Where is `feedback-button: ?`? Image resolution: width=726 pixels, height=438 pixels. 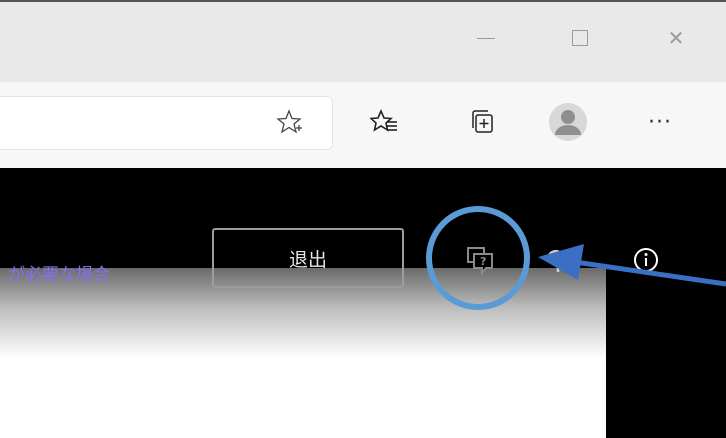
feedback-button: ? is located at coordinates (482, 264).